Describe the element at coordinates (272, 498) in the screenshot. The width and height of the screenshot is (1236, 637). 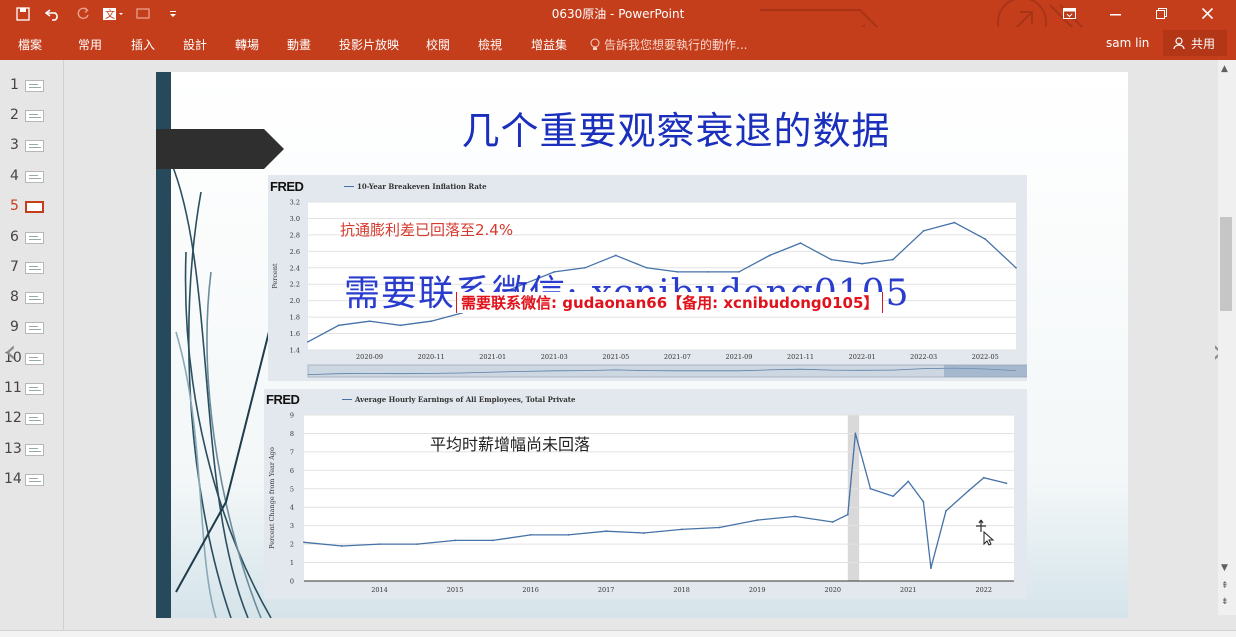
I see `y-axis-label: Percent Change from Year Ago` at that location.